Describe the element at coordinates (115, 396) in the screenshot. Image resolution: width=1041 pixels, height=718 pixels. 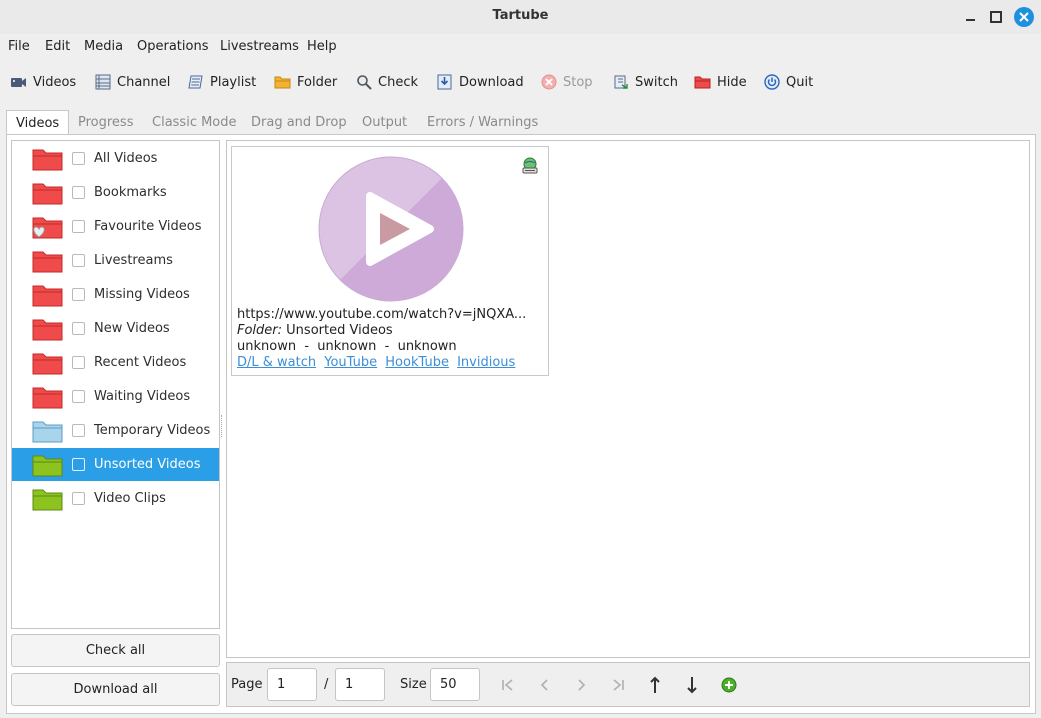
I see `folder-item-waiting-videos: Waiting Videos` at that location.